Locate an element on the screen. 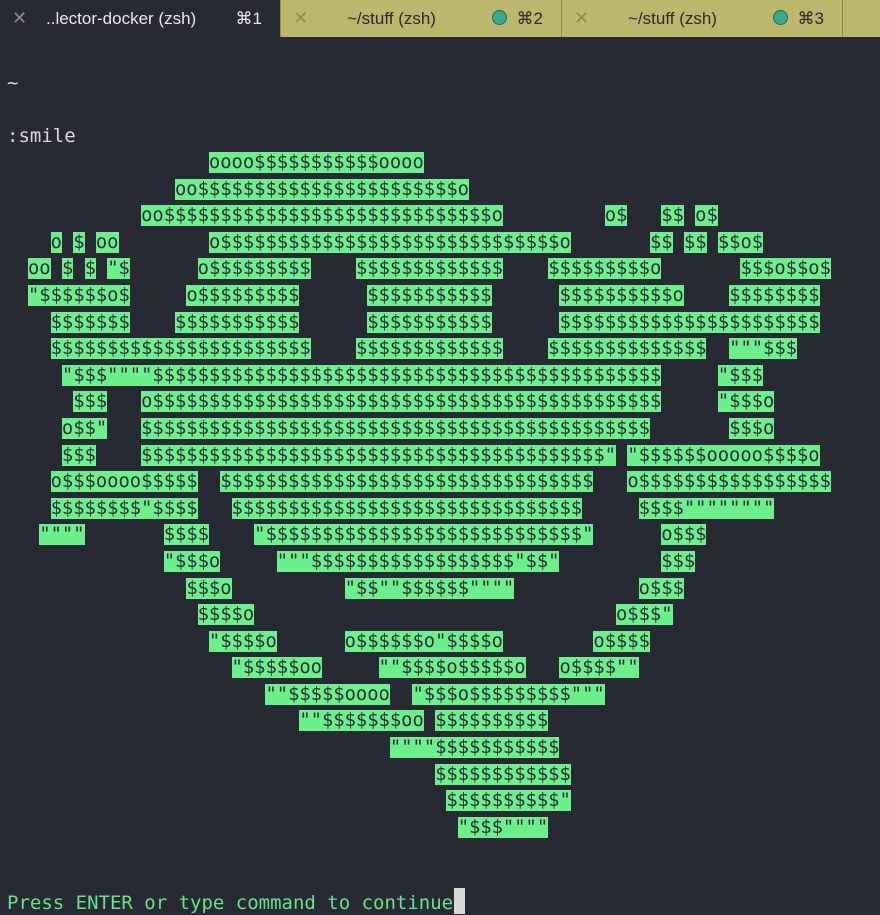 This screenshot has width=880, height=915. art-line-20: ""$$$$$oooo "$$$o$$$$$$$$$""" is located at coordinates (435, 694).